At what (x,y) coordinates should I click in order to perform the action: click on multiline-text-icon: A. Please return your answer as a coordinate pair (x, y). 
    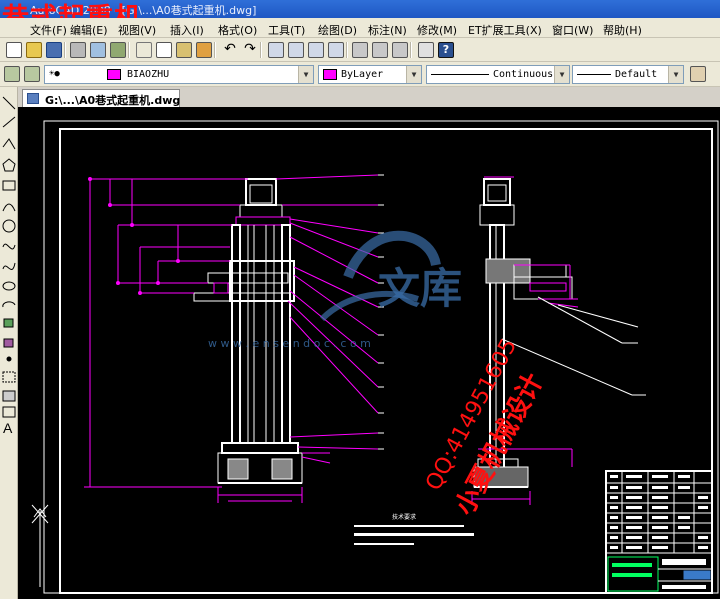
    Looking at the image, I should click on (8, 428).